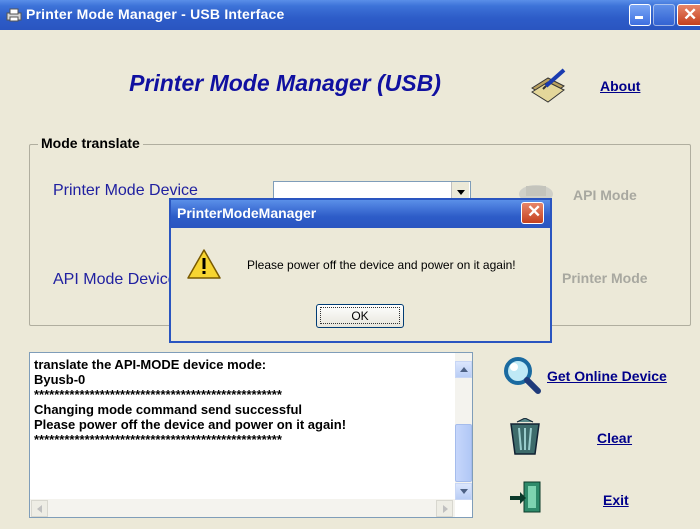  What do you see at coordinates (607, 376) in the screenshot?
I see `get-online-device-button: Get Online Device` at bounding box center [607, 376].